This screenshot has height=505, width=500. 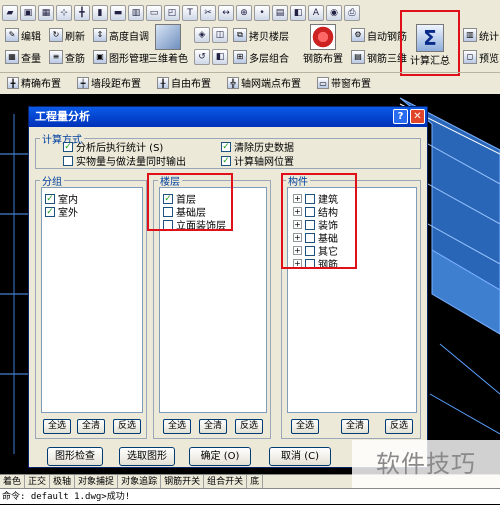 I want to click on floor-item-facade: 立面装饰层, so click(x=194, y=224).